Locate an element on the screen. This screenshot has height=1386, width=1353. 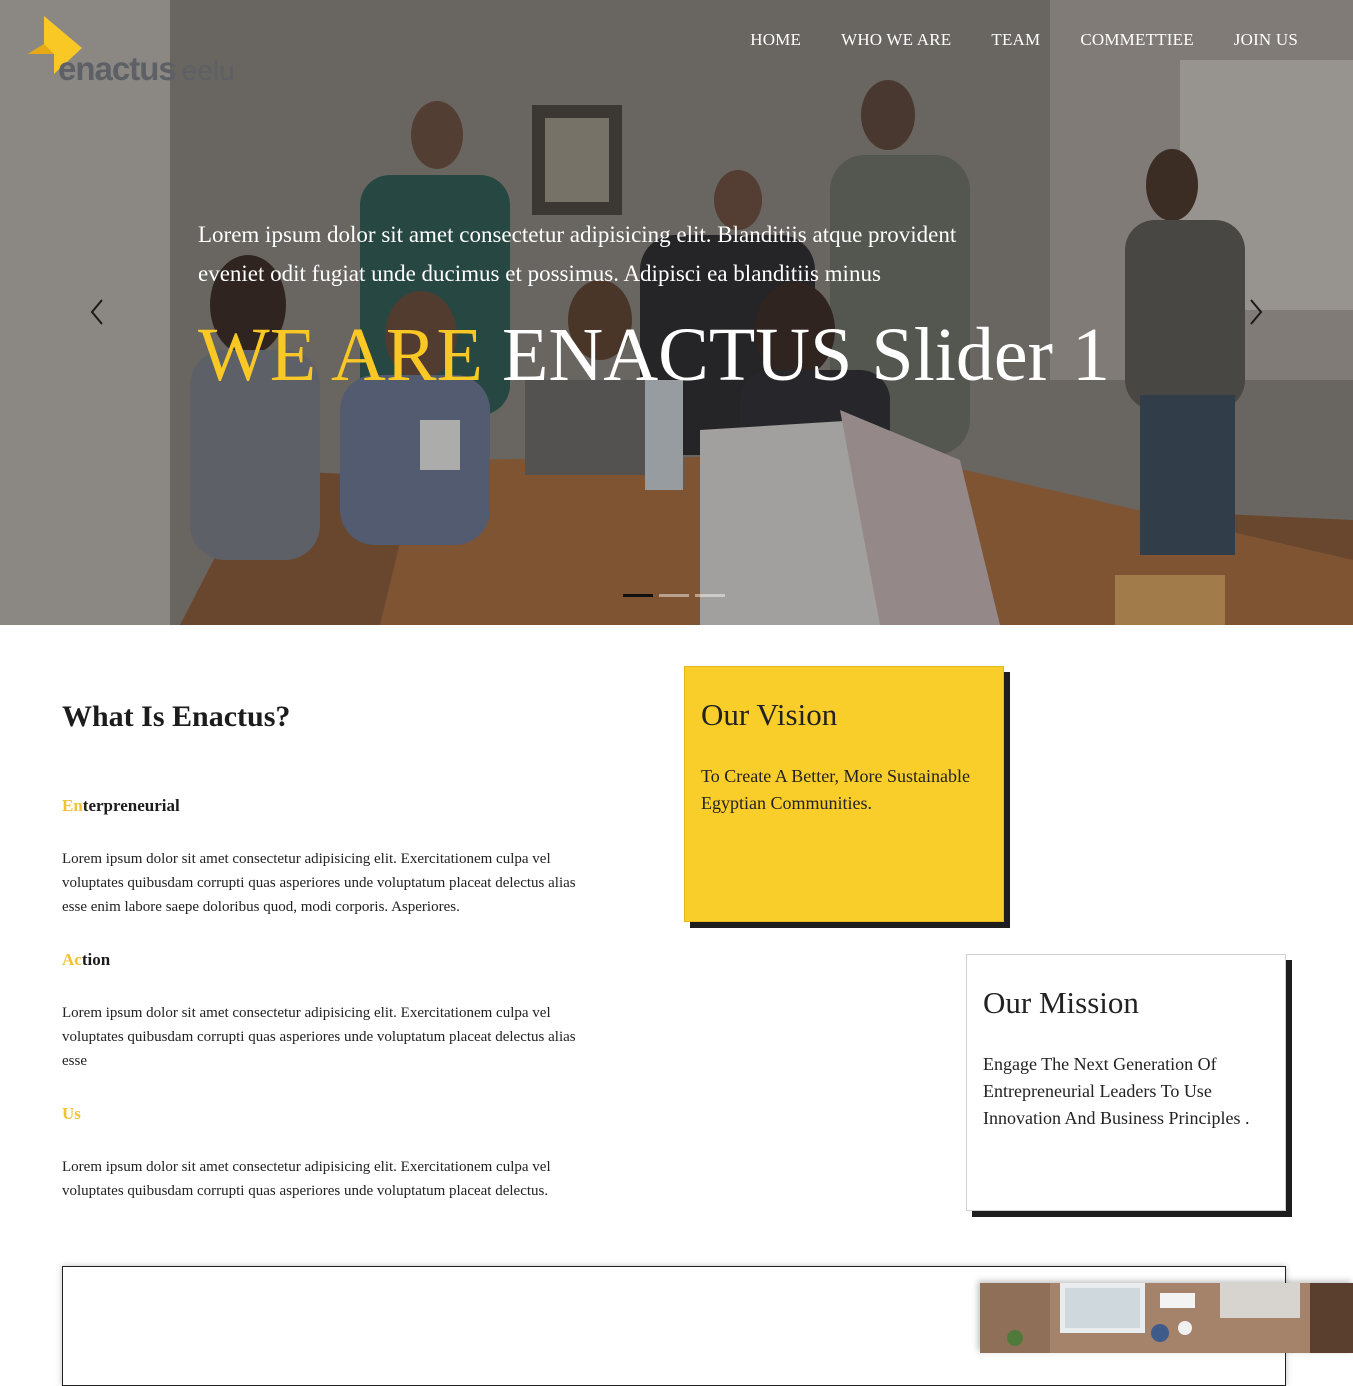
feature-image is located at coordinates (1166, 1318).